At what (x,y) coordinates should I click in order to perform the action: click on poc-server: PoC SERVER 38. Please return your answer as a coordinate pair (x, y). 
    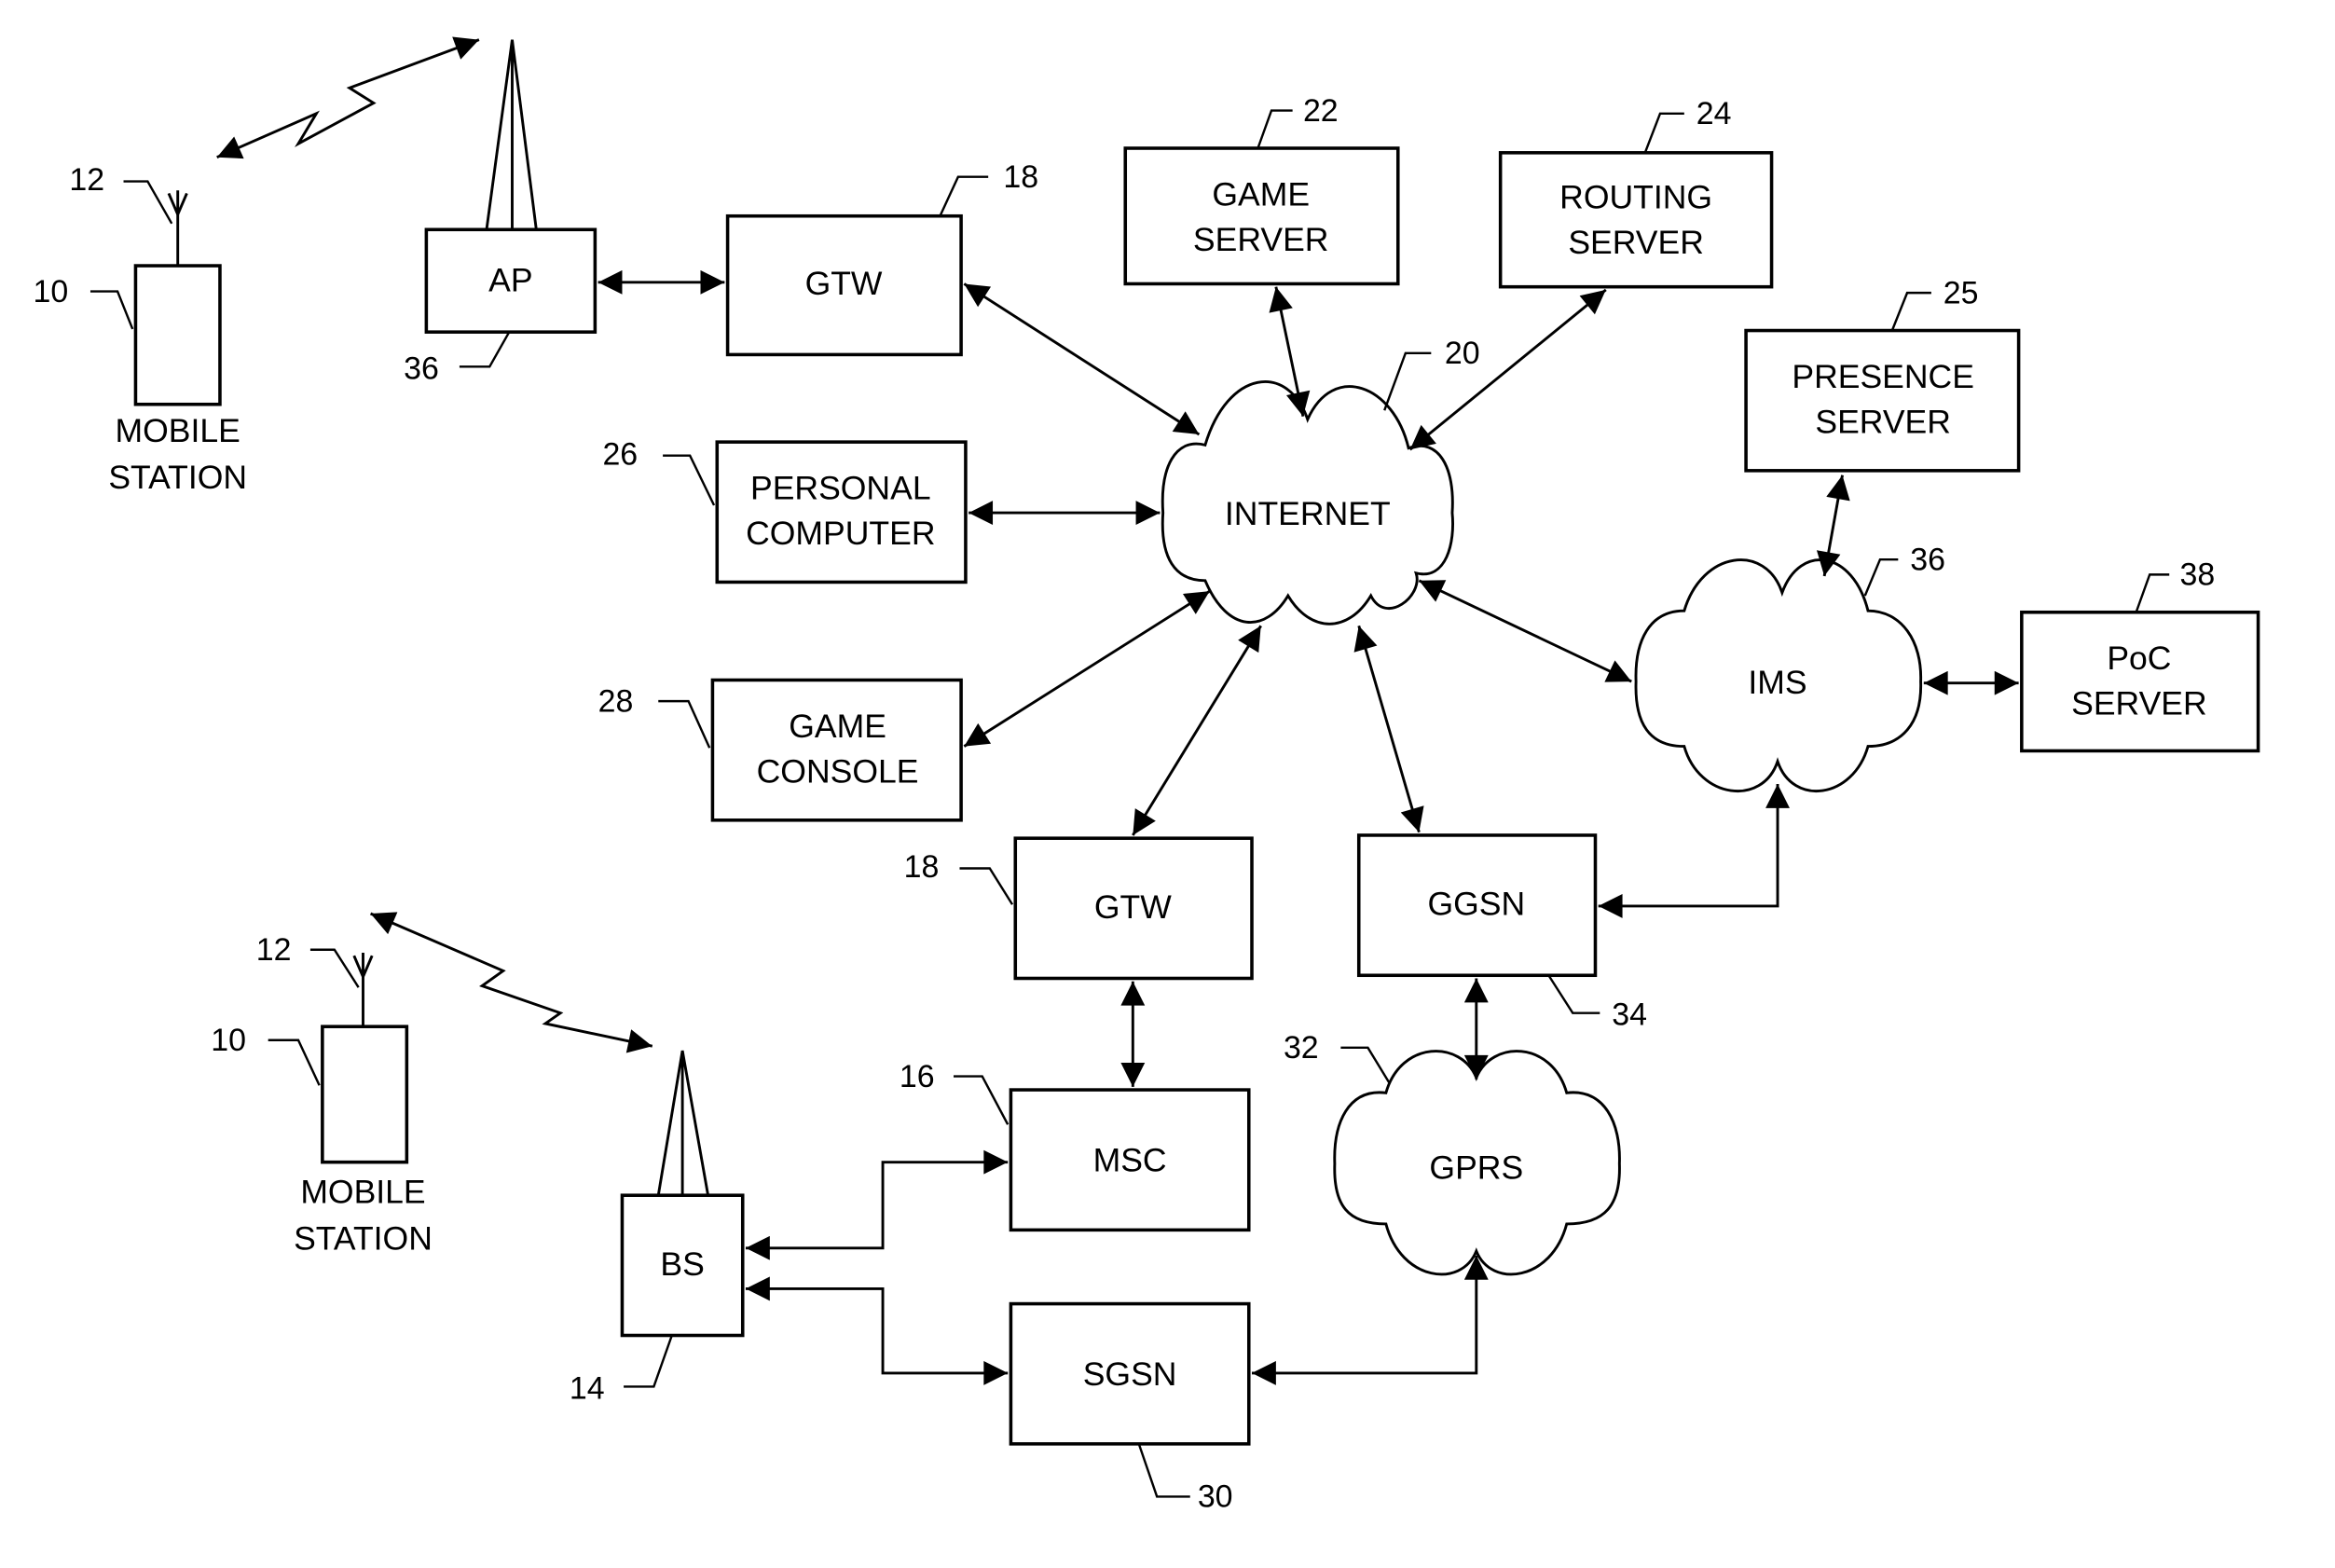
    Looking at the image, I should click on (2140, 655).